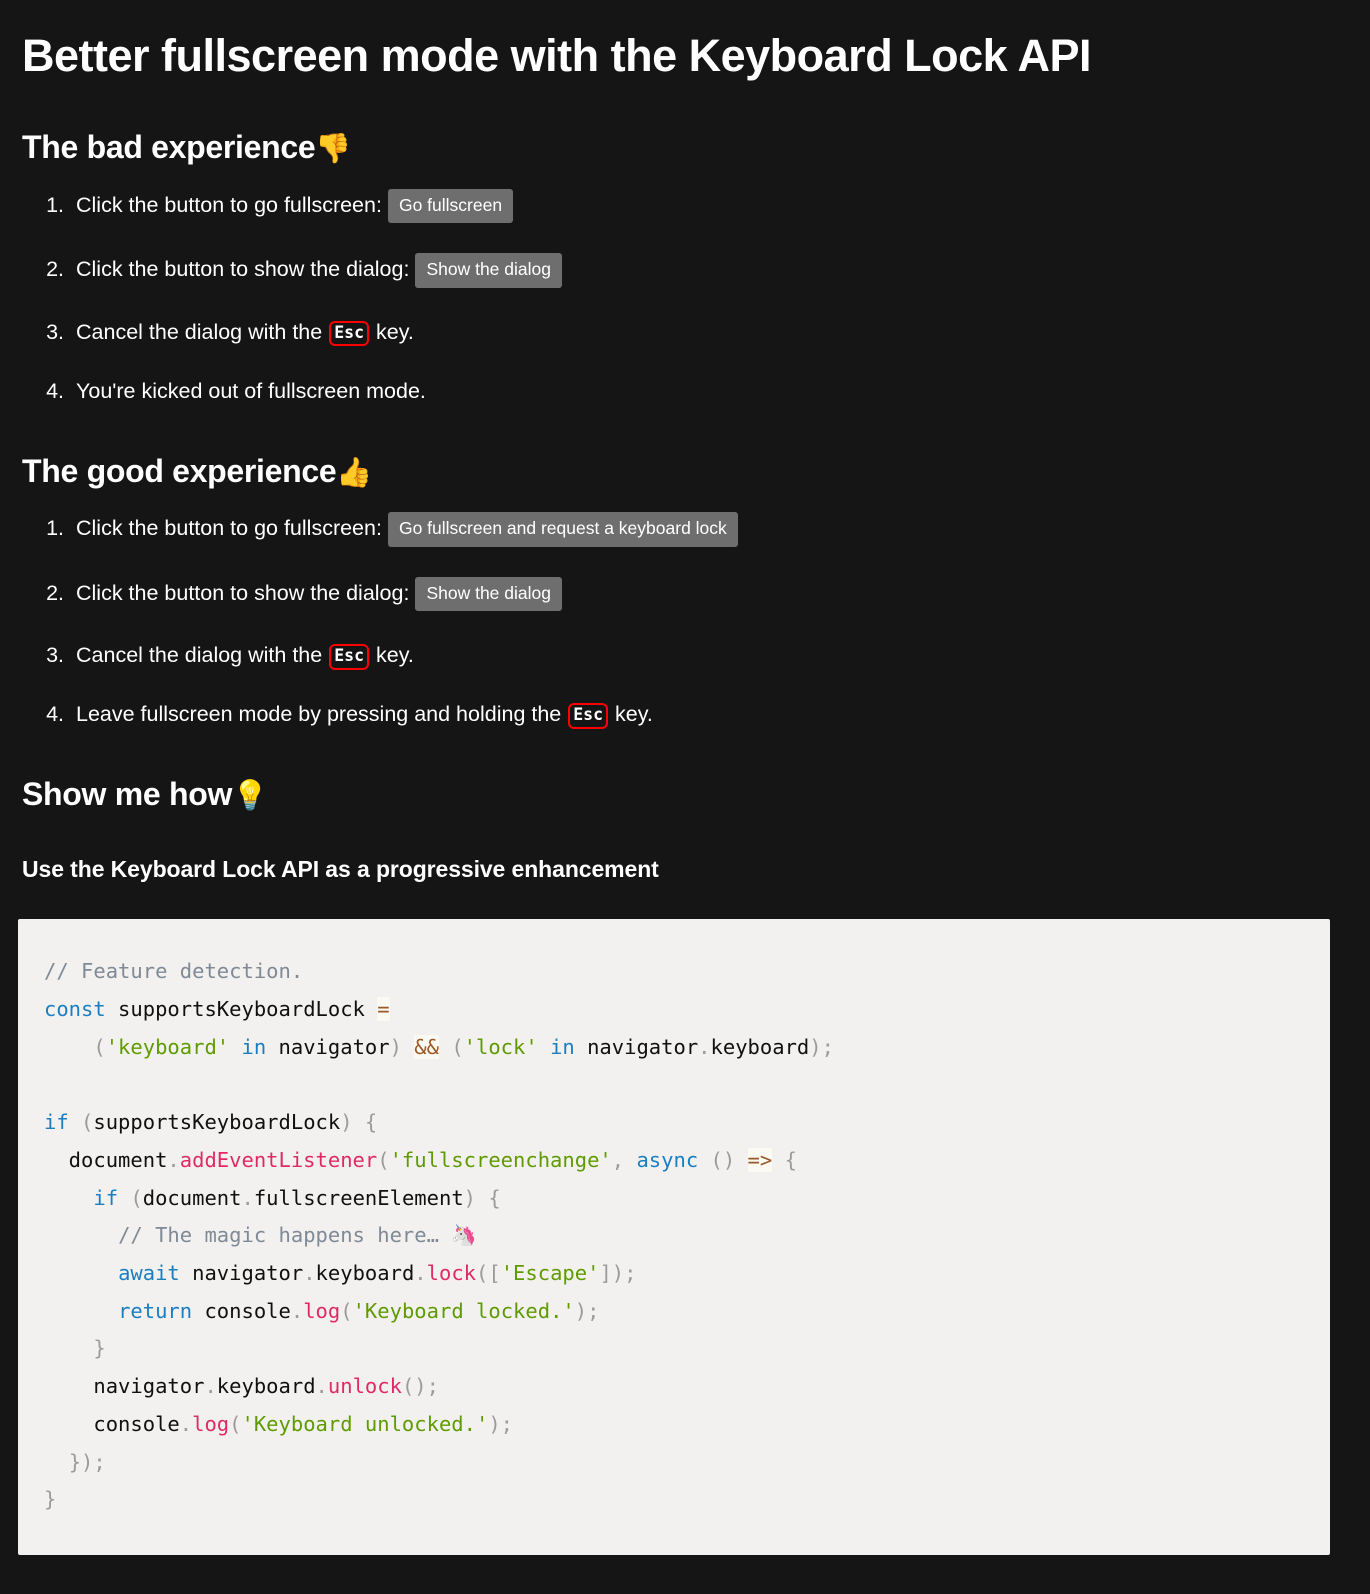  Describe the element at coordinates (500, 1046) in the screenshot. I see `code-token-string: 'lock'` at that location.